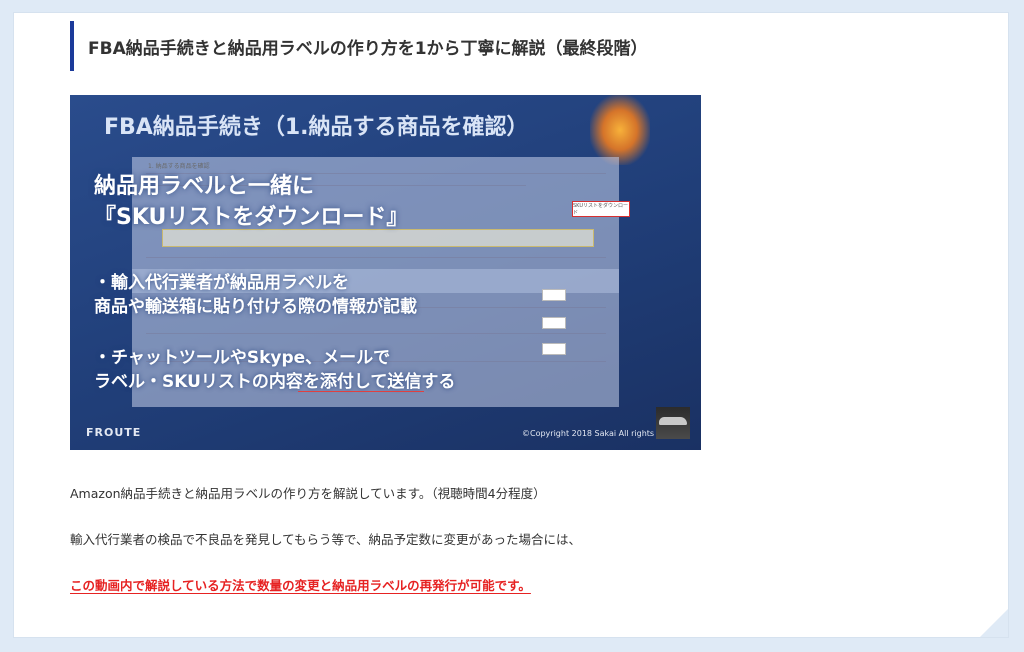 The width and height of the screenshot is (1024, 652). I want to click on article-heading: FBA納品手続きと納品用ラベルの作り方を1から丁寧に解説（最終段階）, so click(390, 46).